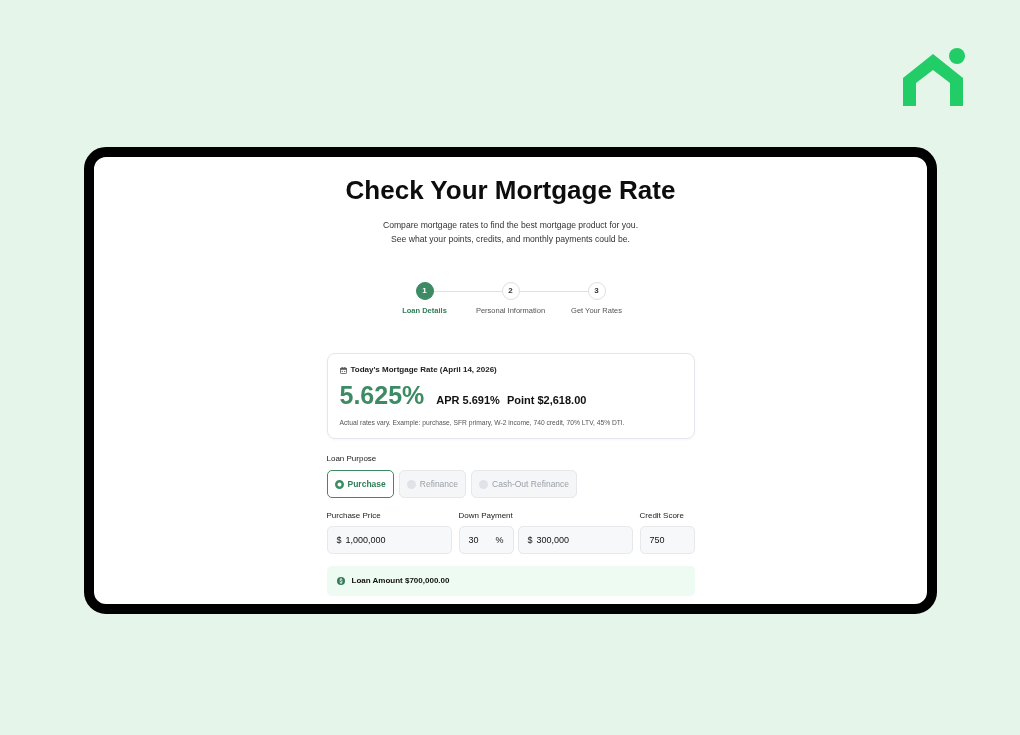  What do you see at coordinates (510, 232) in the screenshot?
I see `subtitle-text: Compare mortgage rates to find the best mortgage product for you. See what your points, credits, and monthly payments could be.` at bounding box center [510, 232].